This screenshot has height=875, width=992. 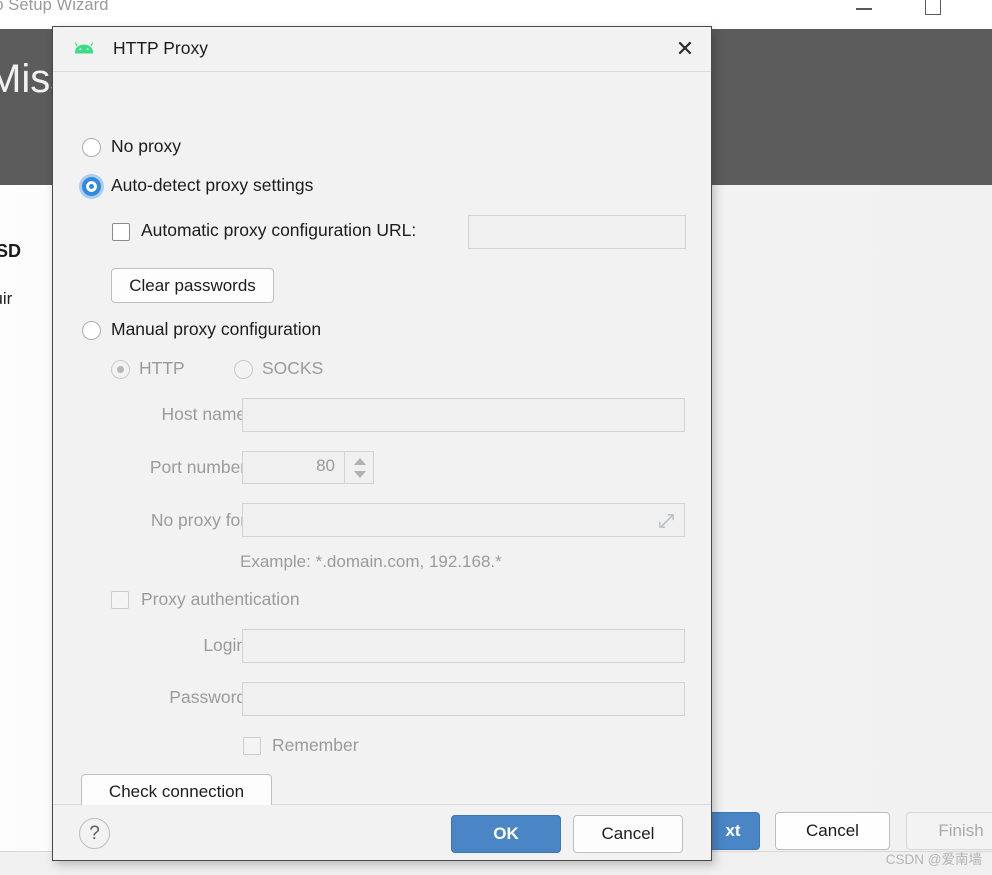 What do you see at coordinates (279, 230) in the screenshot?
I see `checkbox-pac-url-label: Automatic proxy configuration URL:` at bounding box center [279, 230].